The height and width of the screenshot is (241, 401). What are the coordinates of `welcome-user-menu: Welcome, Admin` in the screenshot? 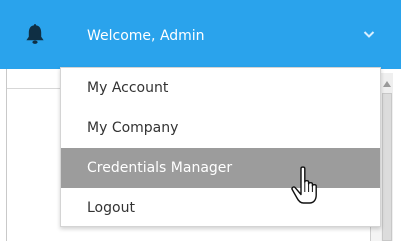 It's located at (146, 36).